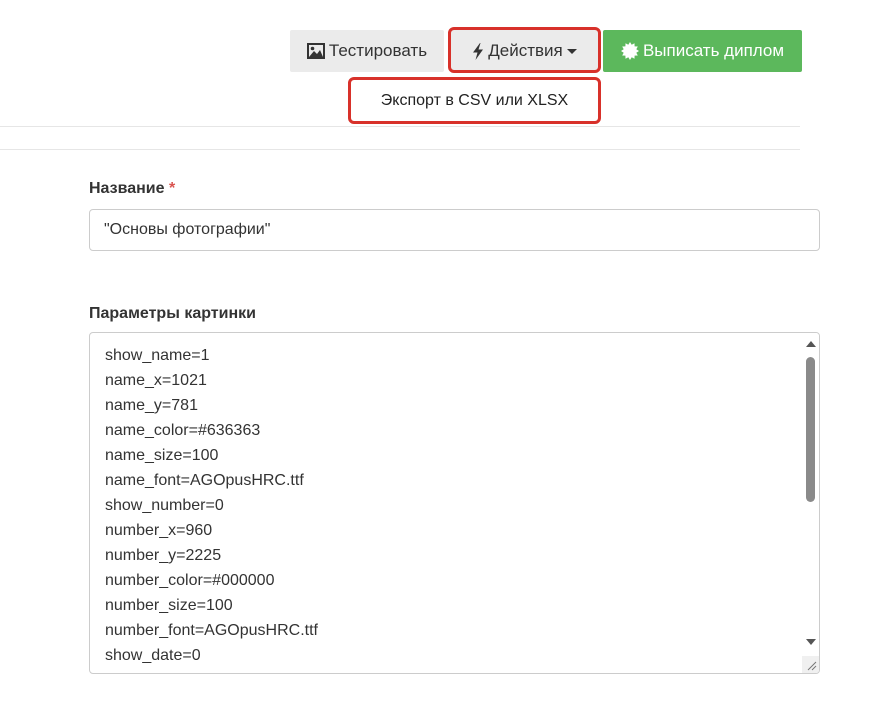  Describe the element at coordinates (204, 480) in the screenshot. I see `param-line: name_font=AGOpusHRC.ttf` at that location.